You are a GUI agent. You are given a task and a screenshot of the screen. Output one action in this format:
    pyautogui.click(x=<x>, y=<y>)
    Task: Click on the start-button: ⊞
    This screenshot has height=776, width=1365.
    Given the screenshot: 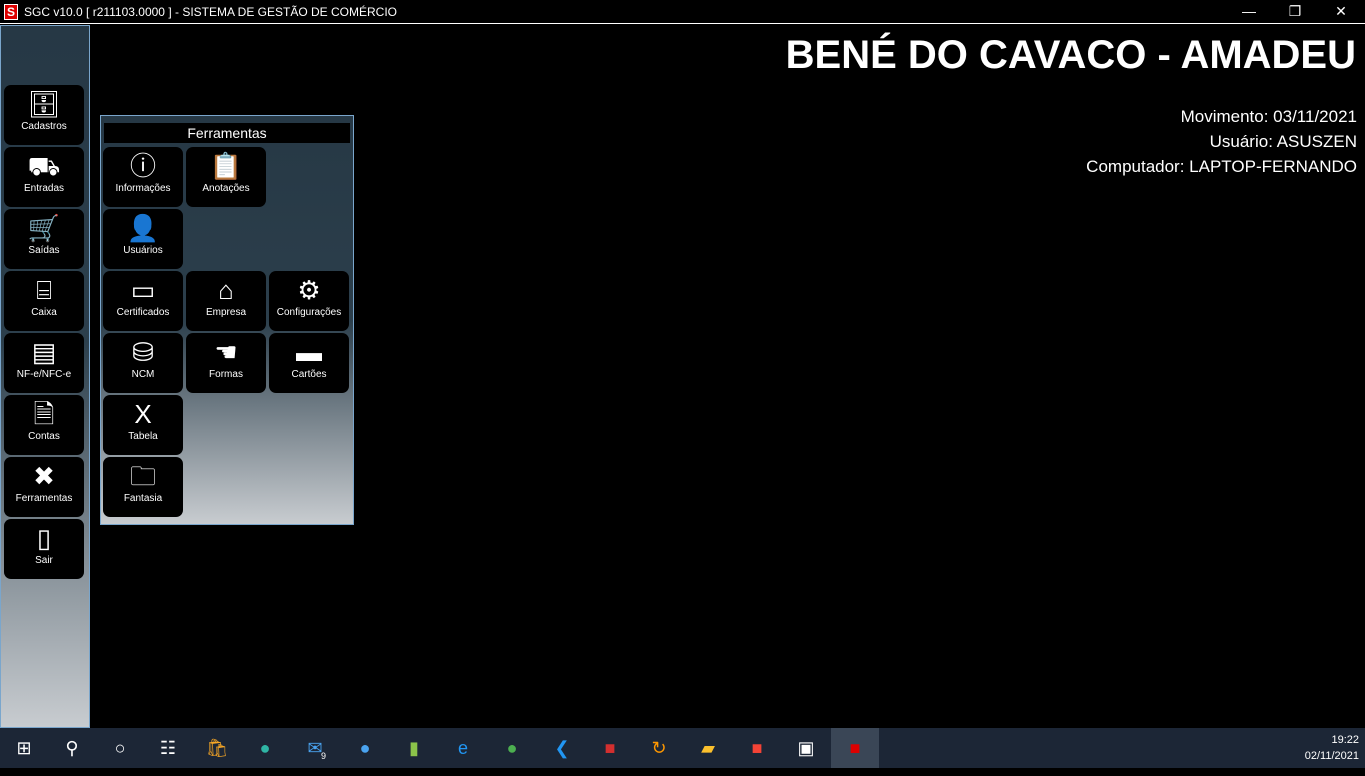 What is the action you would take?
    pyautogui.click(x=24, y=748)
    